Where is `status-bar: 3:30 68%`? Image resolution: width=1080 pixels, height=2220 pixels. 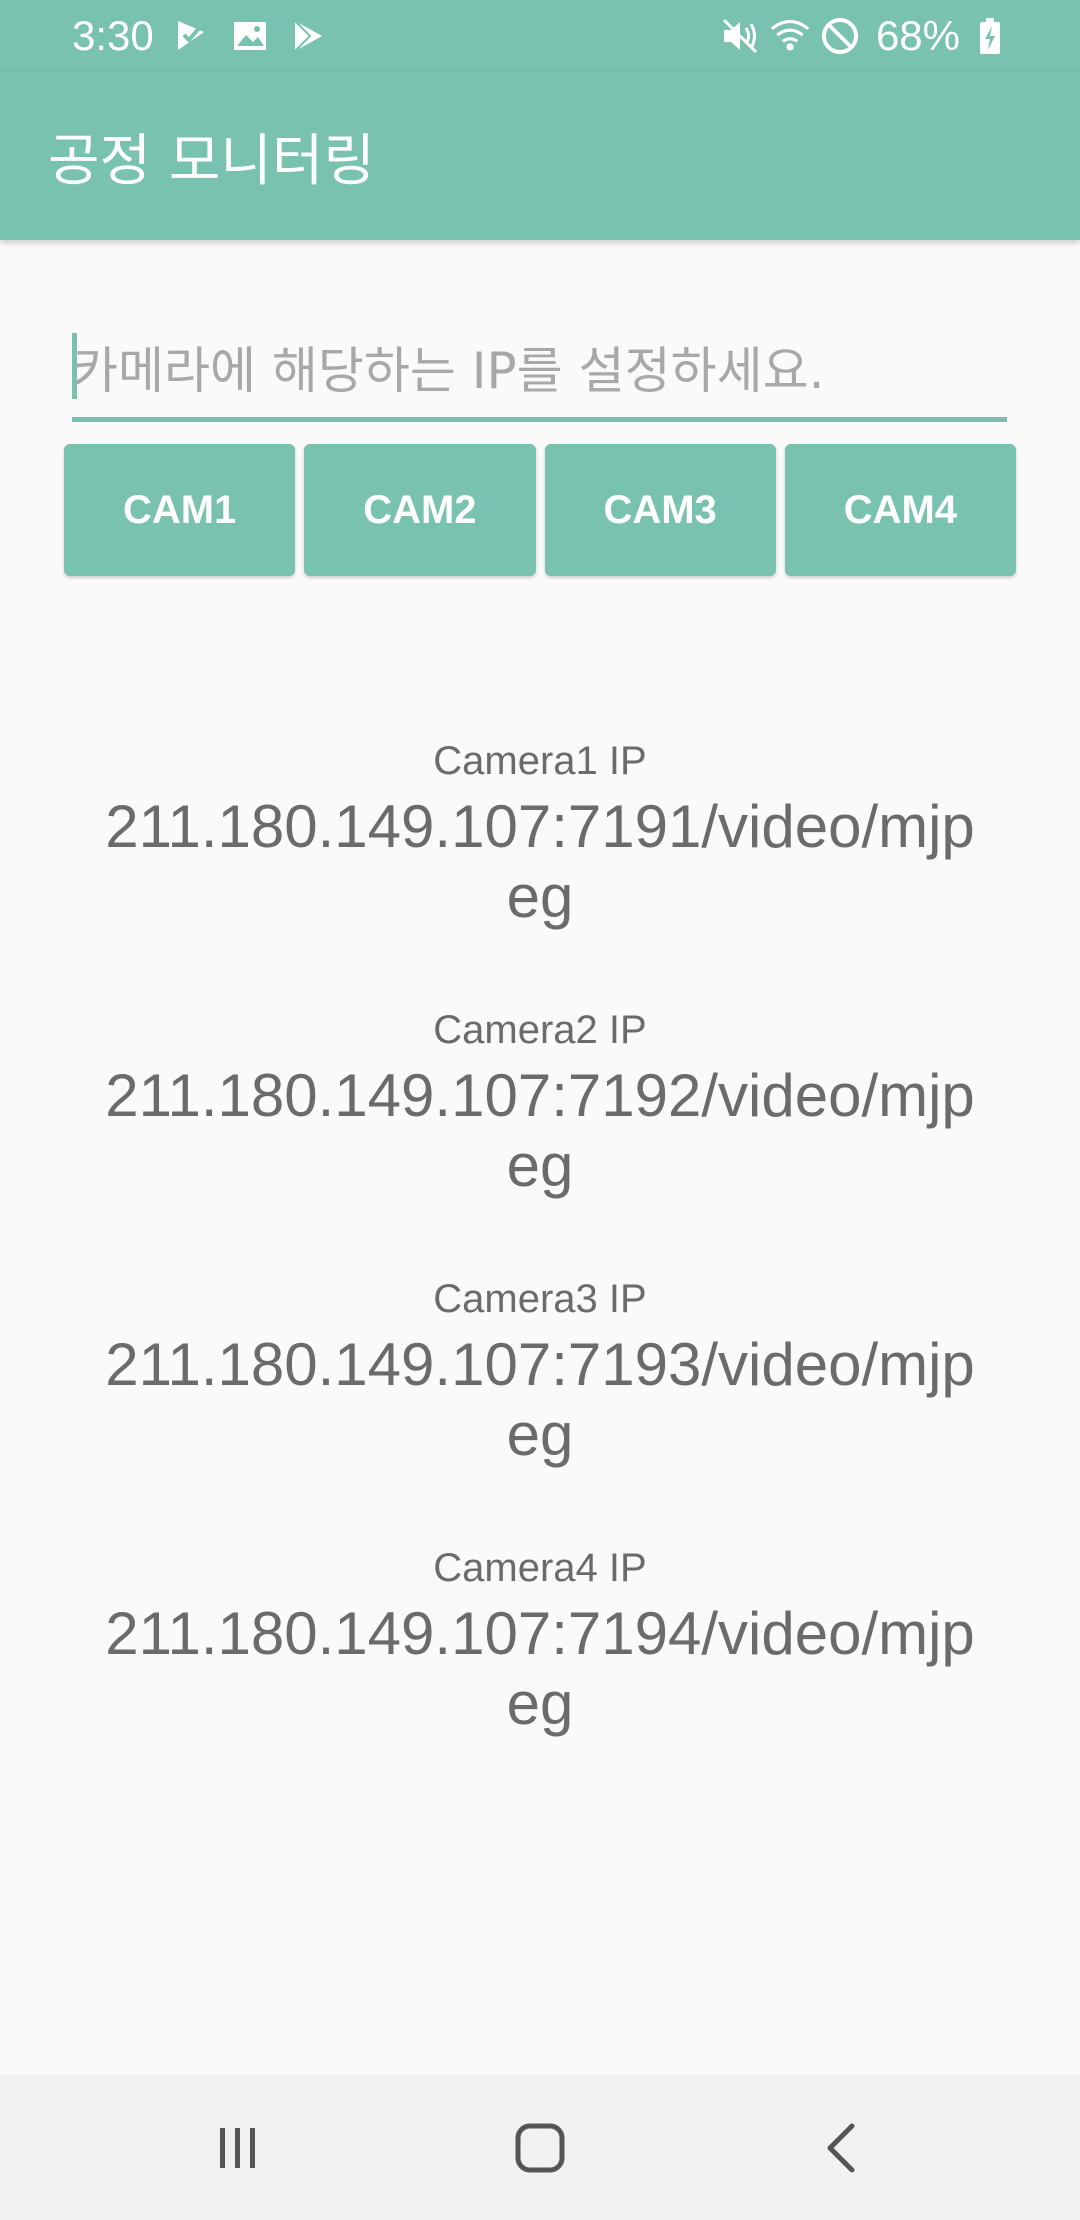
status-bar: 3:30 68% is located at coordinates (540, 36).